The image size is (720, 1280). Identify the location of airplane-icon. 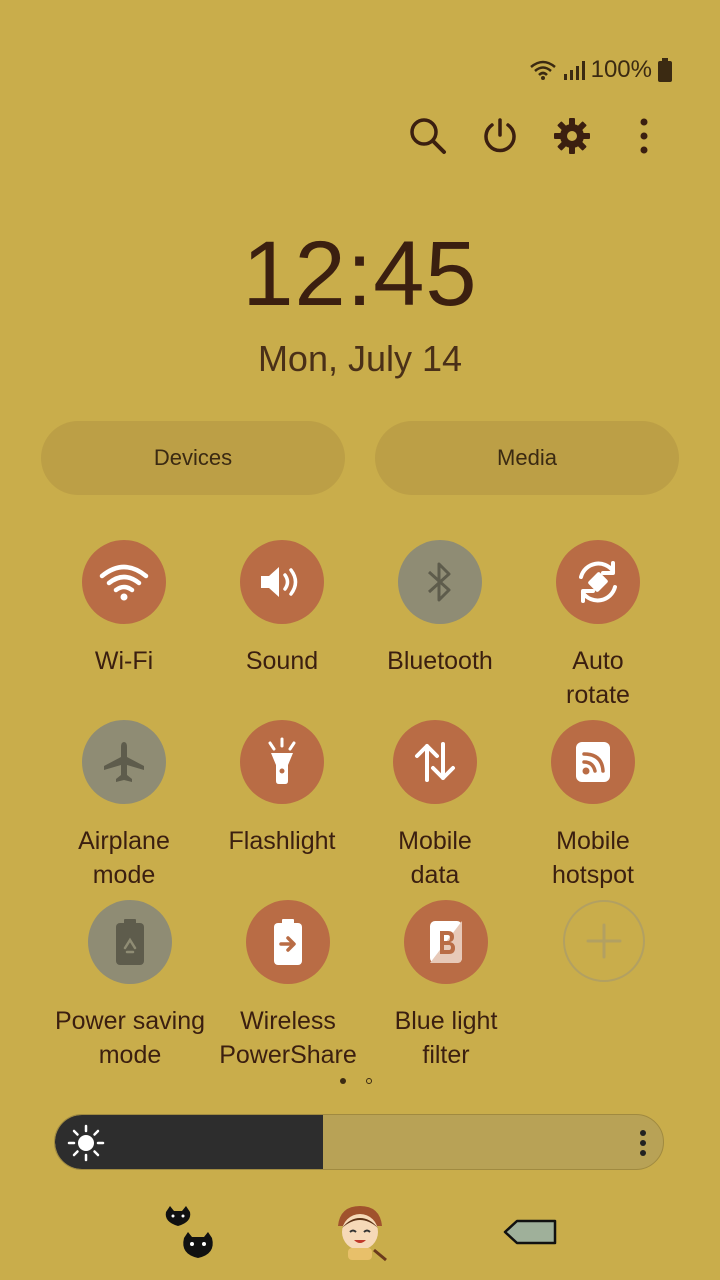
(124, 762).